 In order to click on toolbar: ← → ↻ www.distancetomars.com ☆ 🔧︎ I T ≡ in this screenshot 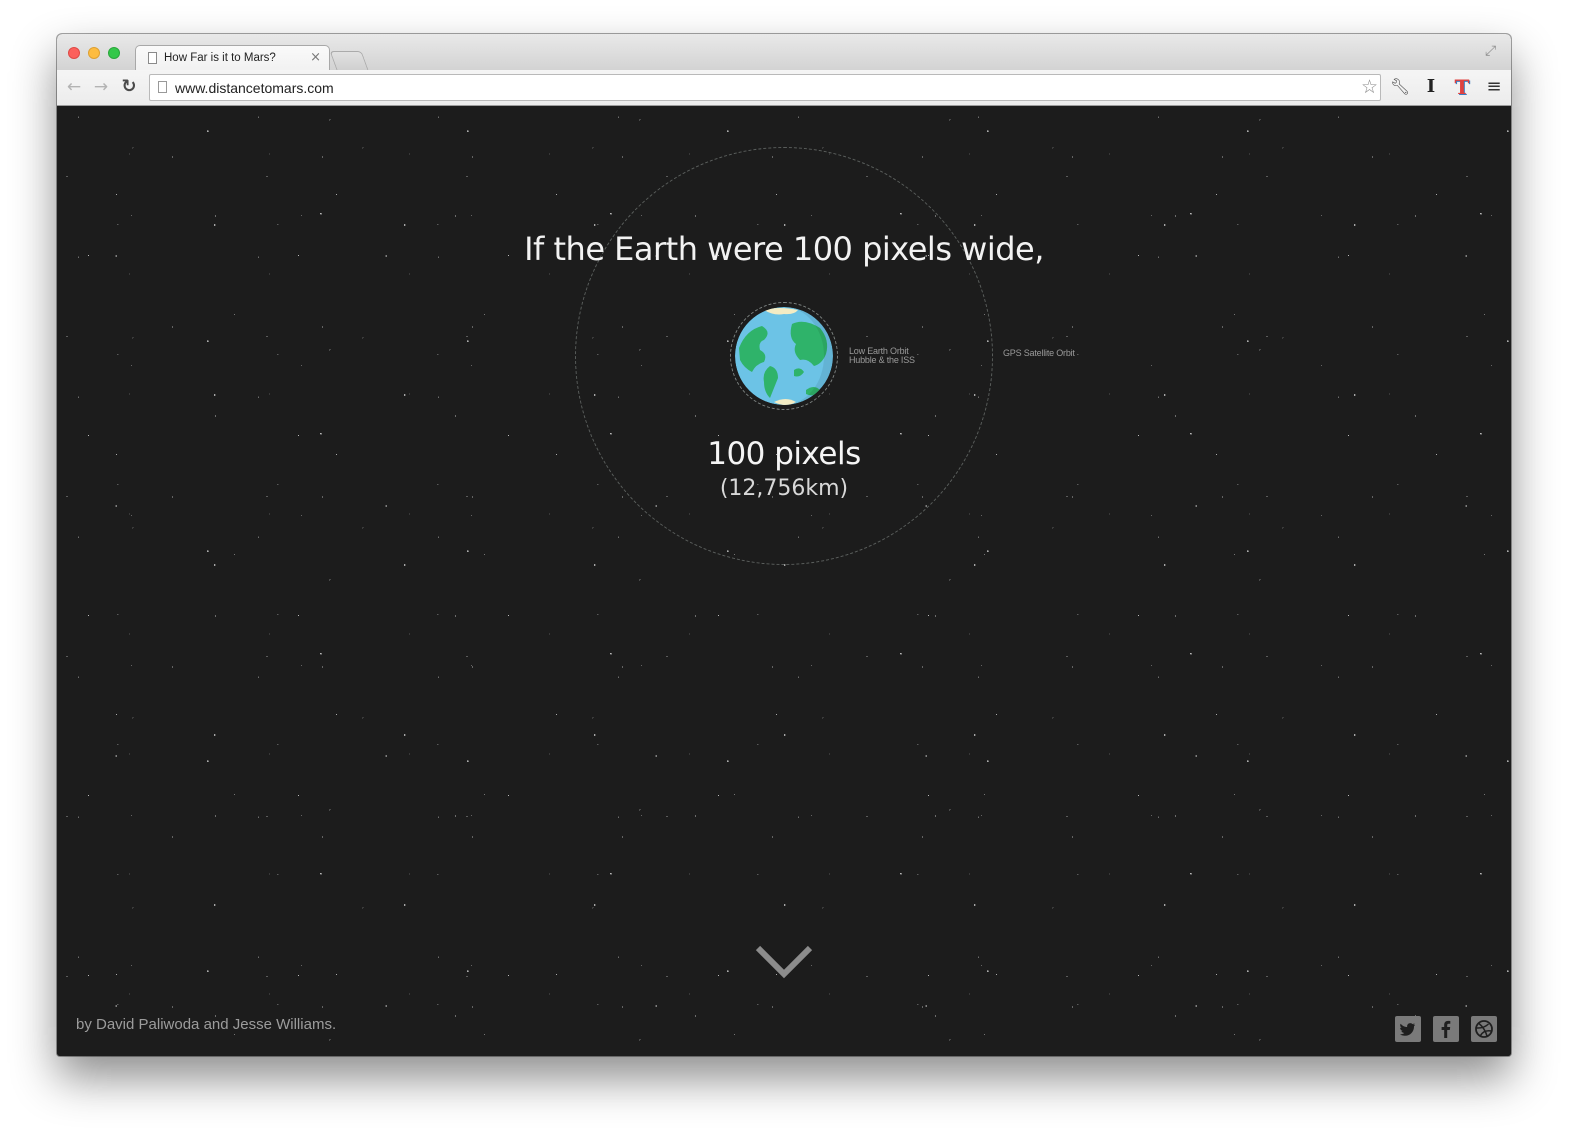, I will do `click(784, 88)`.